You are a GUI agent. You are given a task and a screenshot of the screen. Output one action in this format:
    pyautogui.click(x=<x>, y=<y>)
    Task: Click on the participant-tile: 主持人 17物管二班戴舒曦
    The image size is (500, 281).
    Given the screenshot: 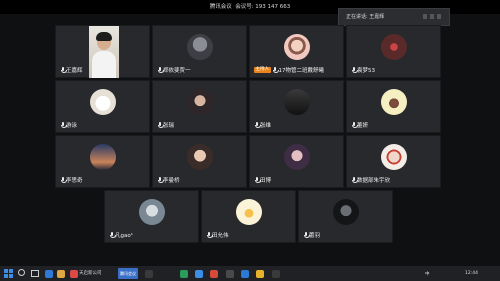 What is the action you would take?
    pyautogui.click(x=296, y=51)
    